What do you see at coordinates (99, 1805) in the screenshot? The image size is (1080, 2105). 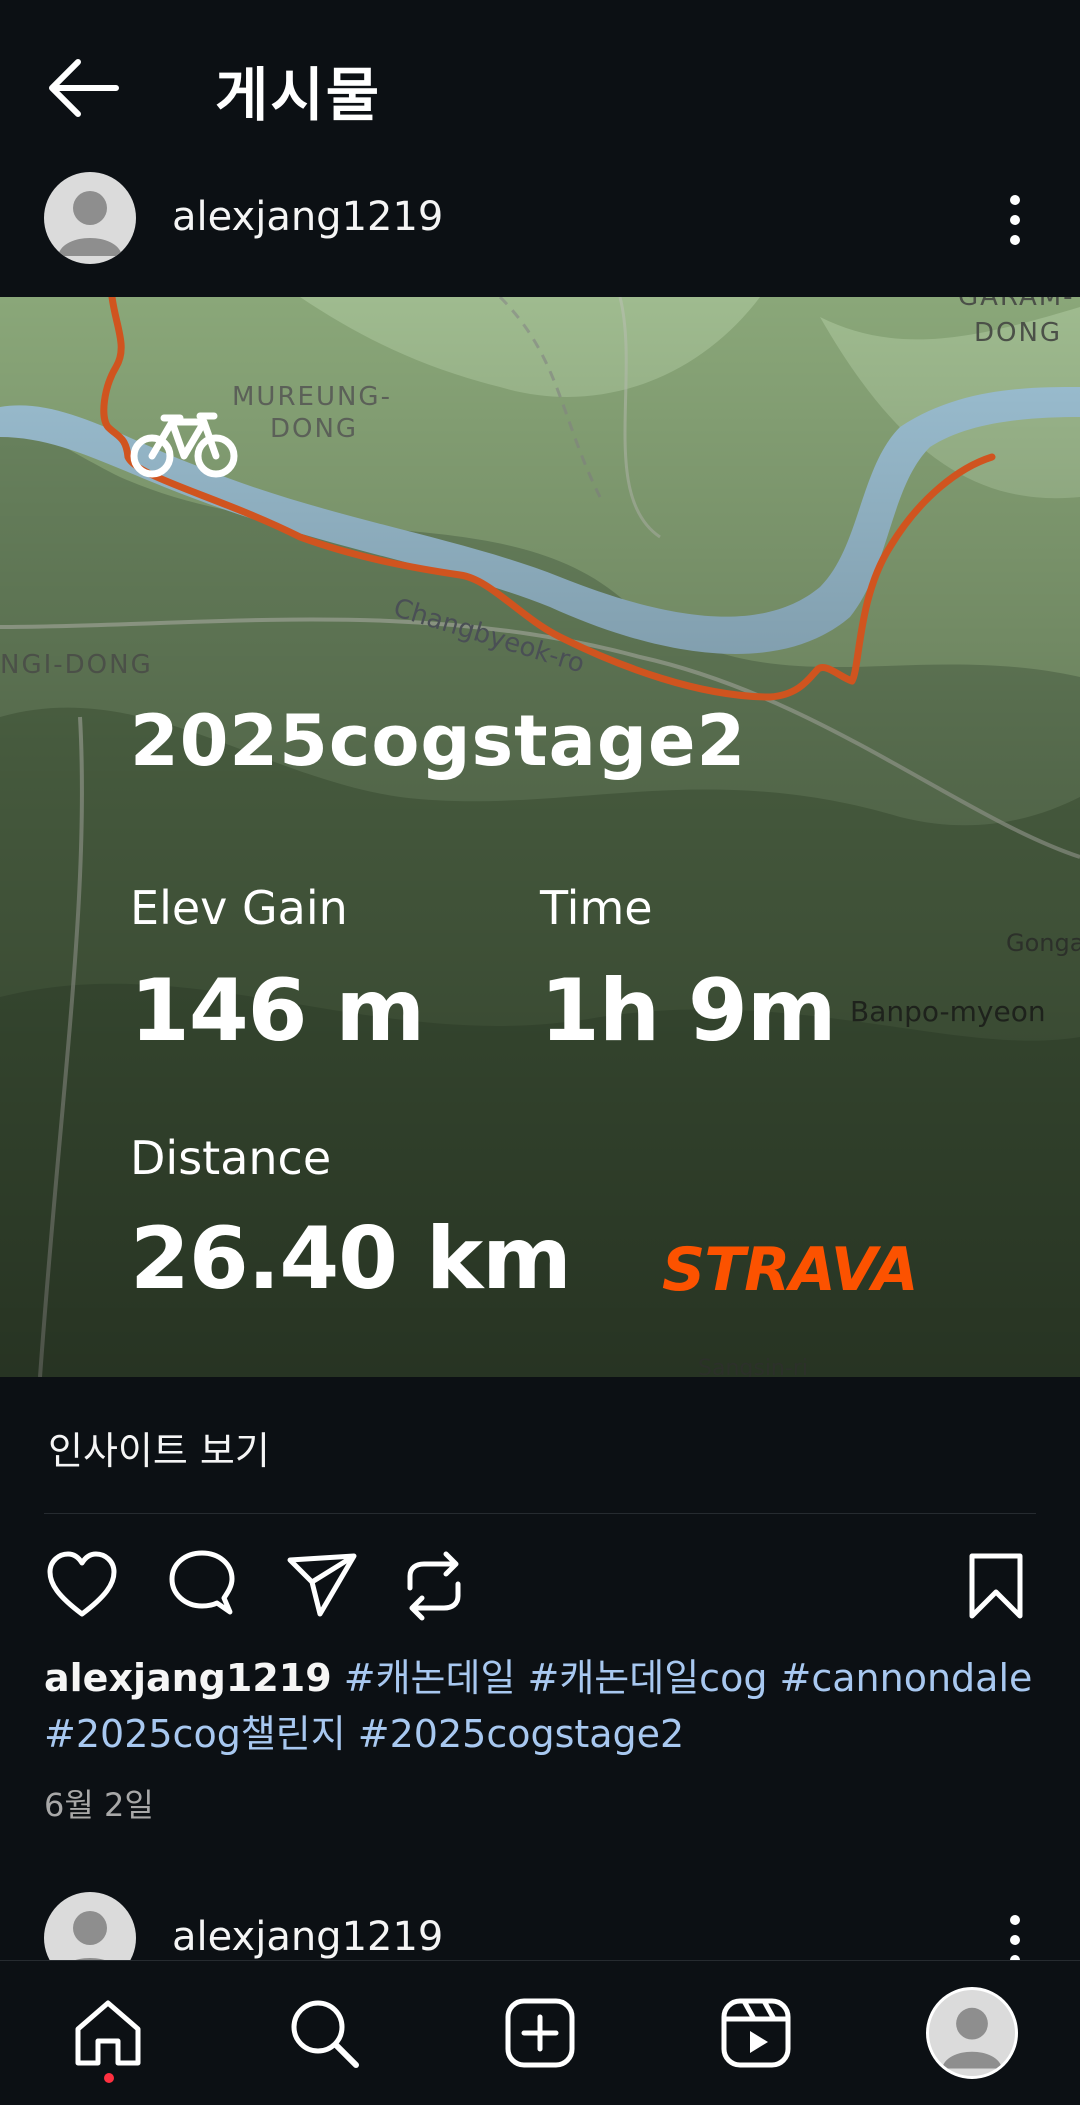 I see `post-date: 6월 2일` at bounding box center [99, 1805].